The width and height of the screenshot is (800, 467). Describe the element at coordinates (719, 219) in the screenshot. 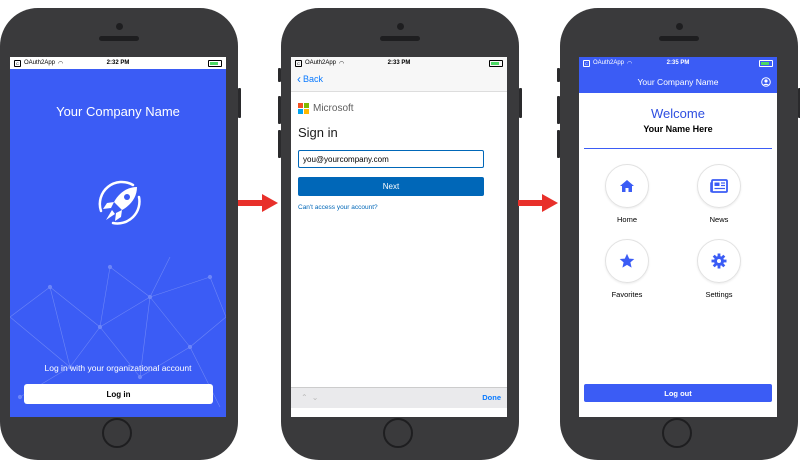

I see `tile-label: News` at that location.